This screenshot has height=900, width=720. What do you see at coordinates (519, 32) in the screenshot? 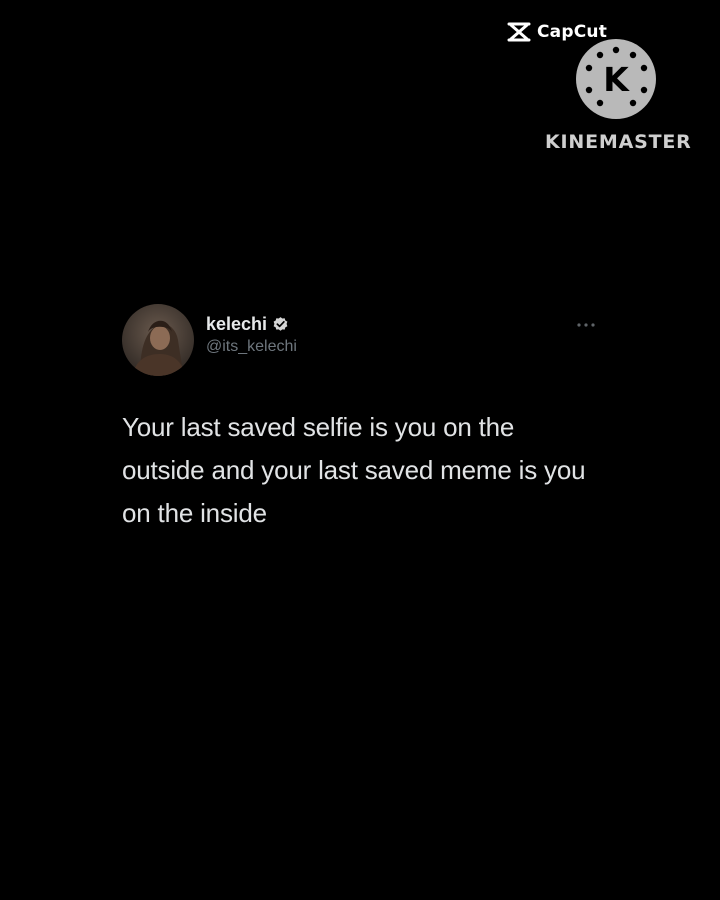
I see `capcut-logo-icon` at bounding box center [519, 32].